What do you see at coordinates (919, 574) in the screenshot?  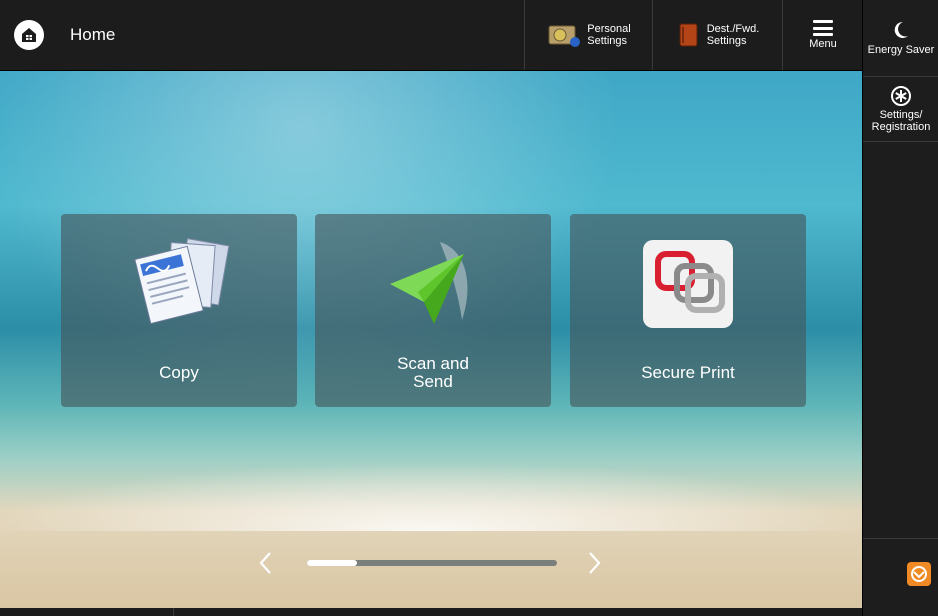 I see `stop-icon` at bounding box center [919, 574].